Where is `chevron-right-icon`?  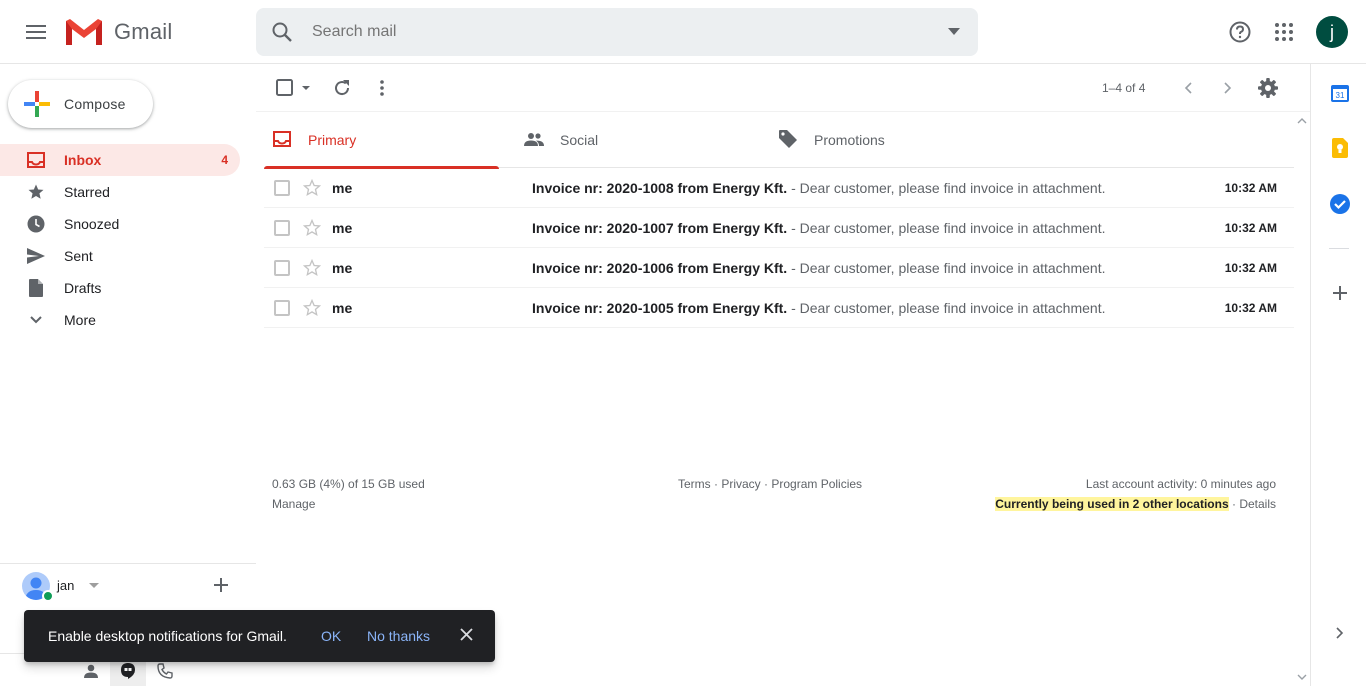 chevron-right-icon is located at coordinates (1340, 633).